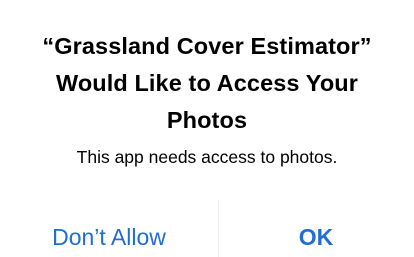 This screenshot has height=257, width=414. What do you see at coordinates (207, 157) in the screenshot?
I see `alert-message: This app needs access to photos.` at bounding box center [207, 157].